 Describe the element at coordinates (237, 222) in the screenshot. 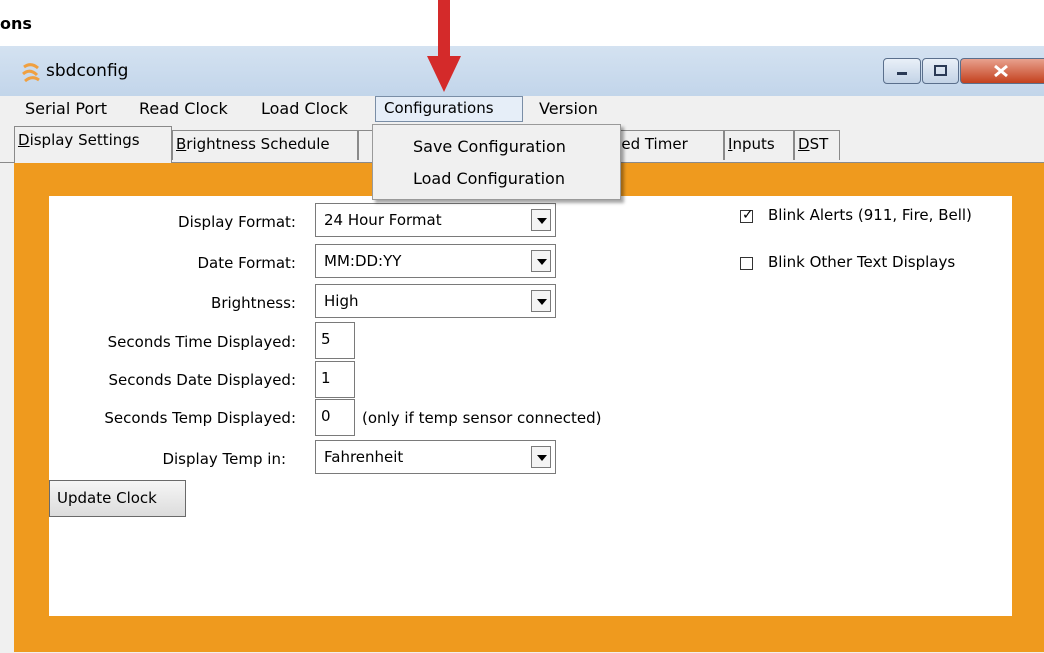

I see `display-format-label: Display Format:` at that location.